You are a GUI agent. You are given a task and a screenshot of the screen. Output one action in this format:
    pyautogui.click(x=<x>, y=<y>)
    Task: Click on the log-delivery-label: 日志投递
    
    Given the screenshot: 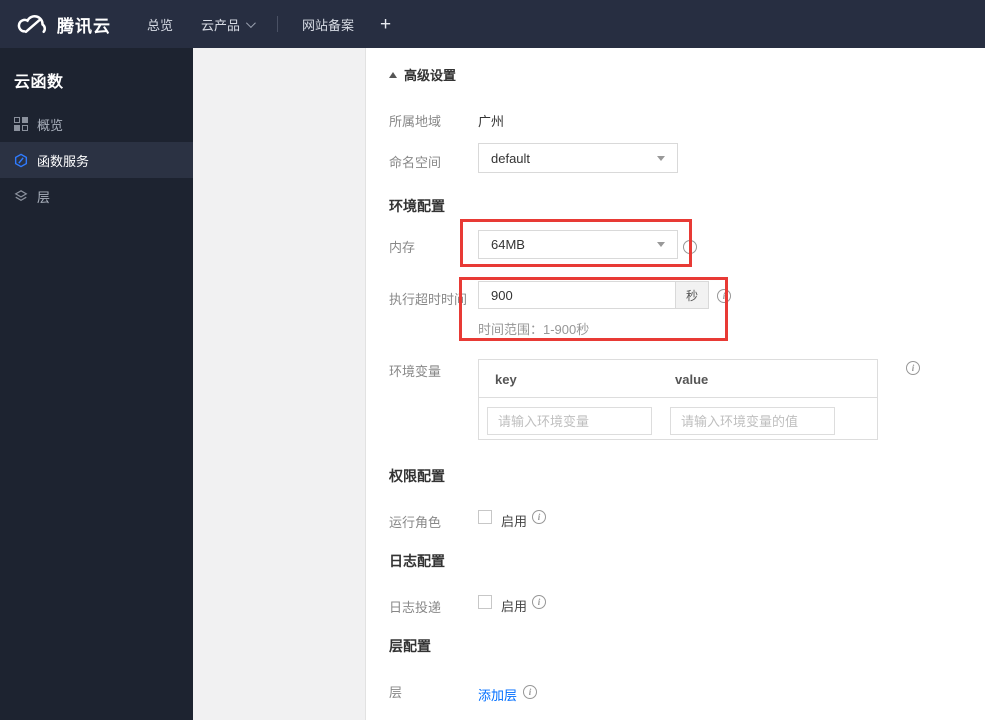 What is the action you would take?
    pyautogui.click(x=415, y=607)
    